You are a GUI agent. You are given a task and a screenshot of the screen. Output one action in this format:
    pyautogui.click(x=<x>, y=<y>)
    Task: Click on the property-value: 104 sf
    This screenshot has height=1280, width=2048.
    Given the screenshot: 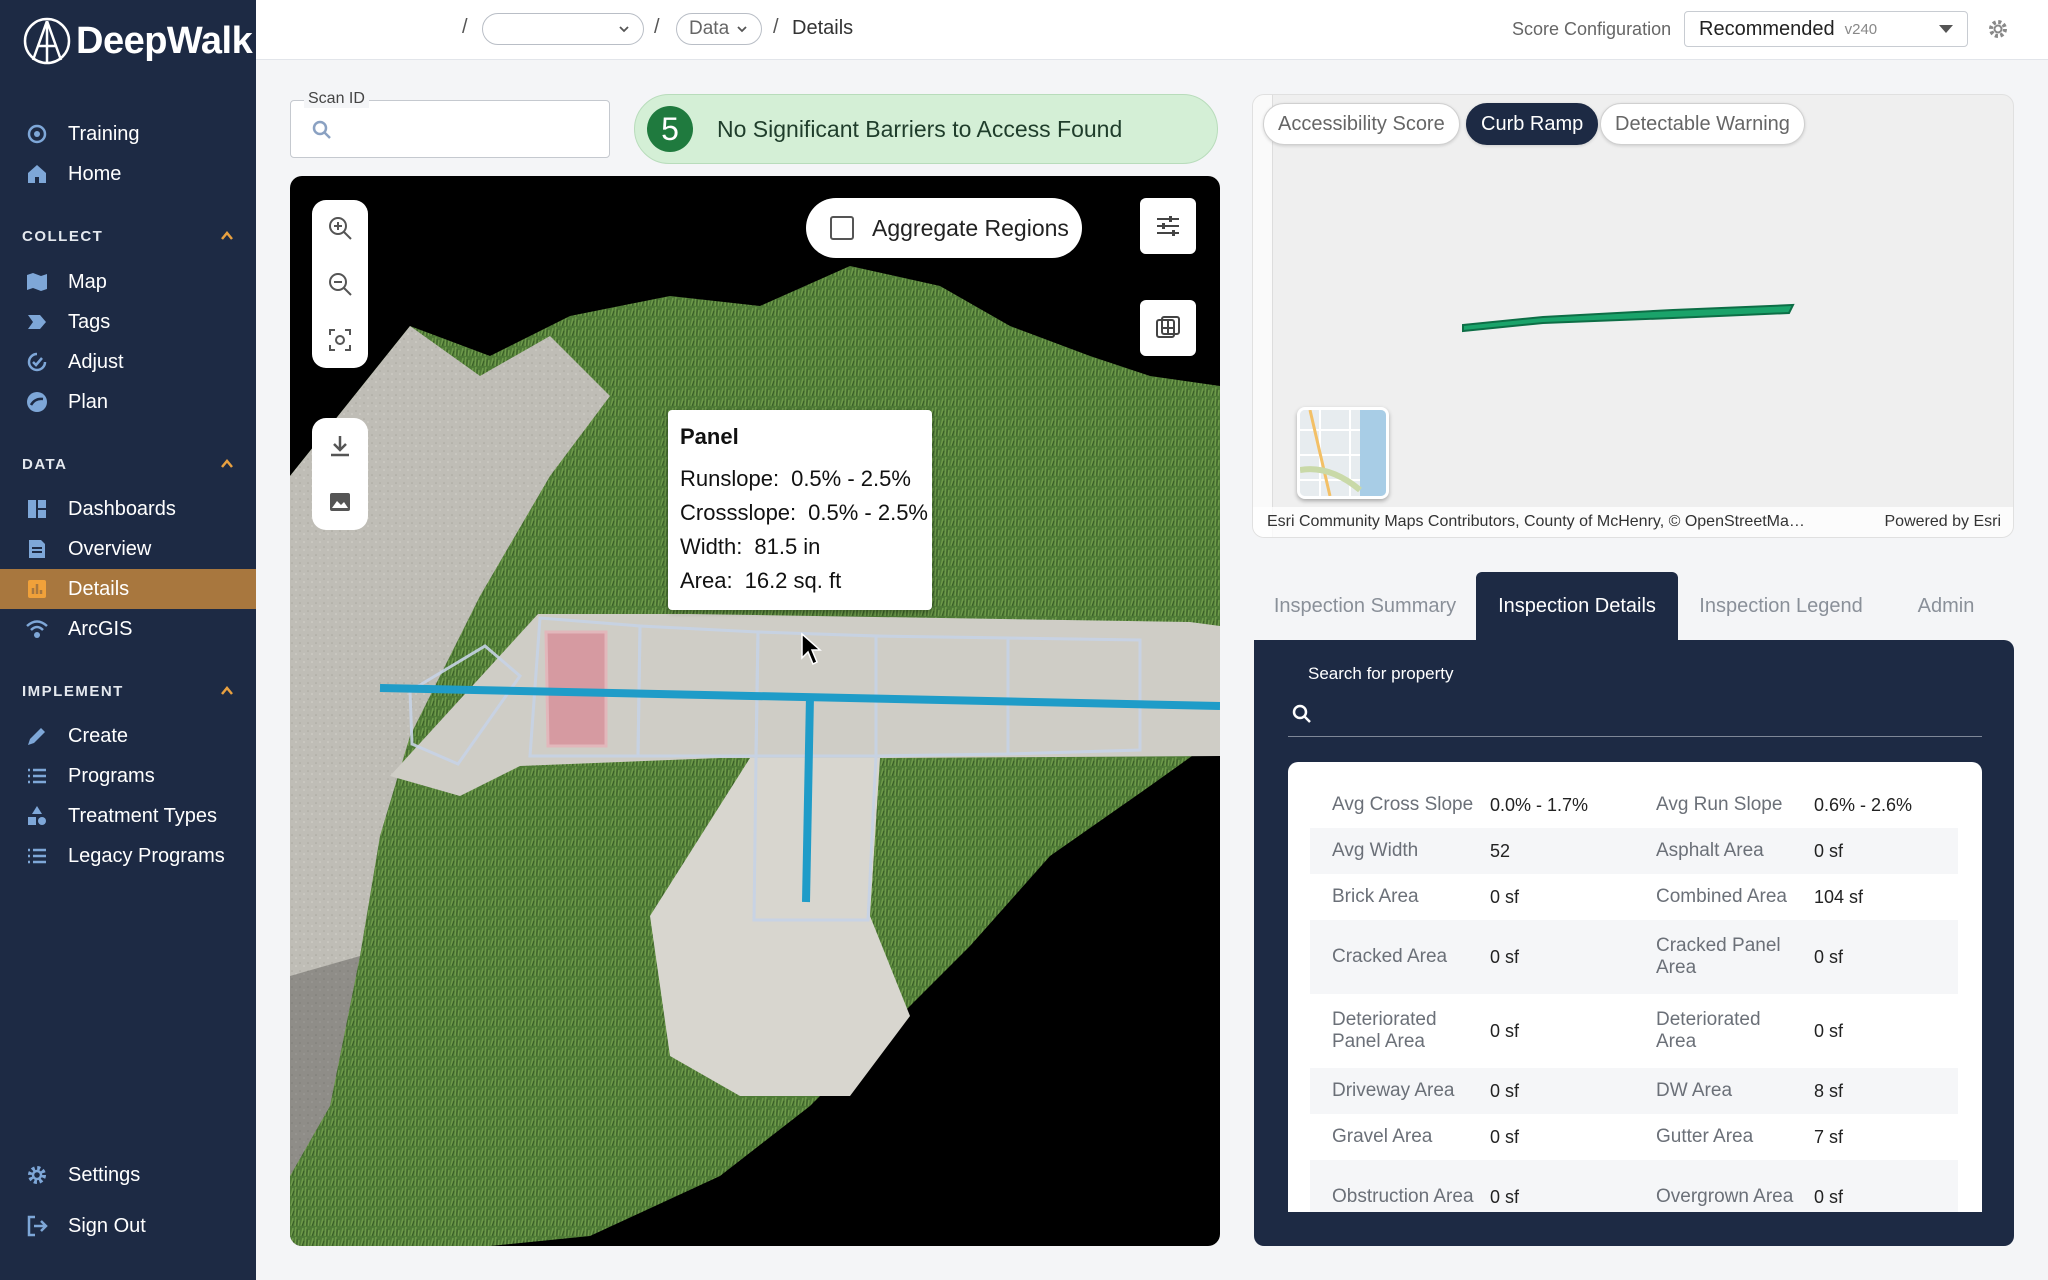 What is the action you would take?
    pyautogui.click(x=1839, y=896)
    